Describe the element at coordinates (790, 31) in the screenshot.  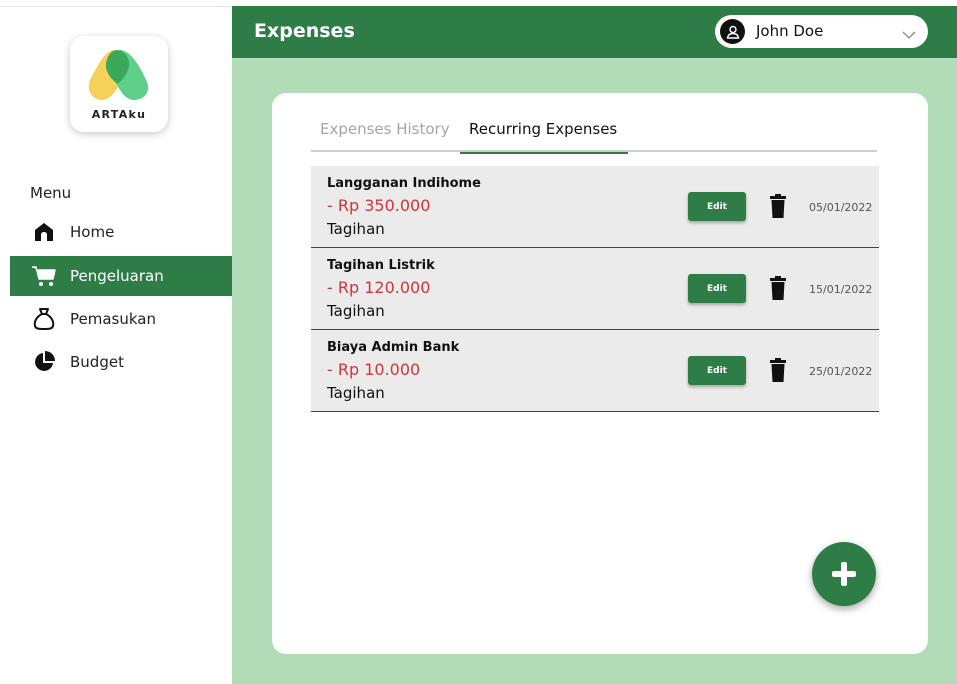
I see `user-name: John Doe` at that location.